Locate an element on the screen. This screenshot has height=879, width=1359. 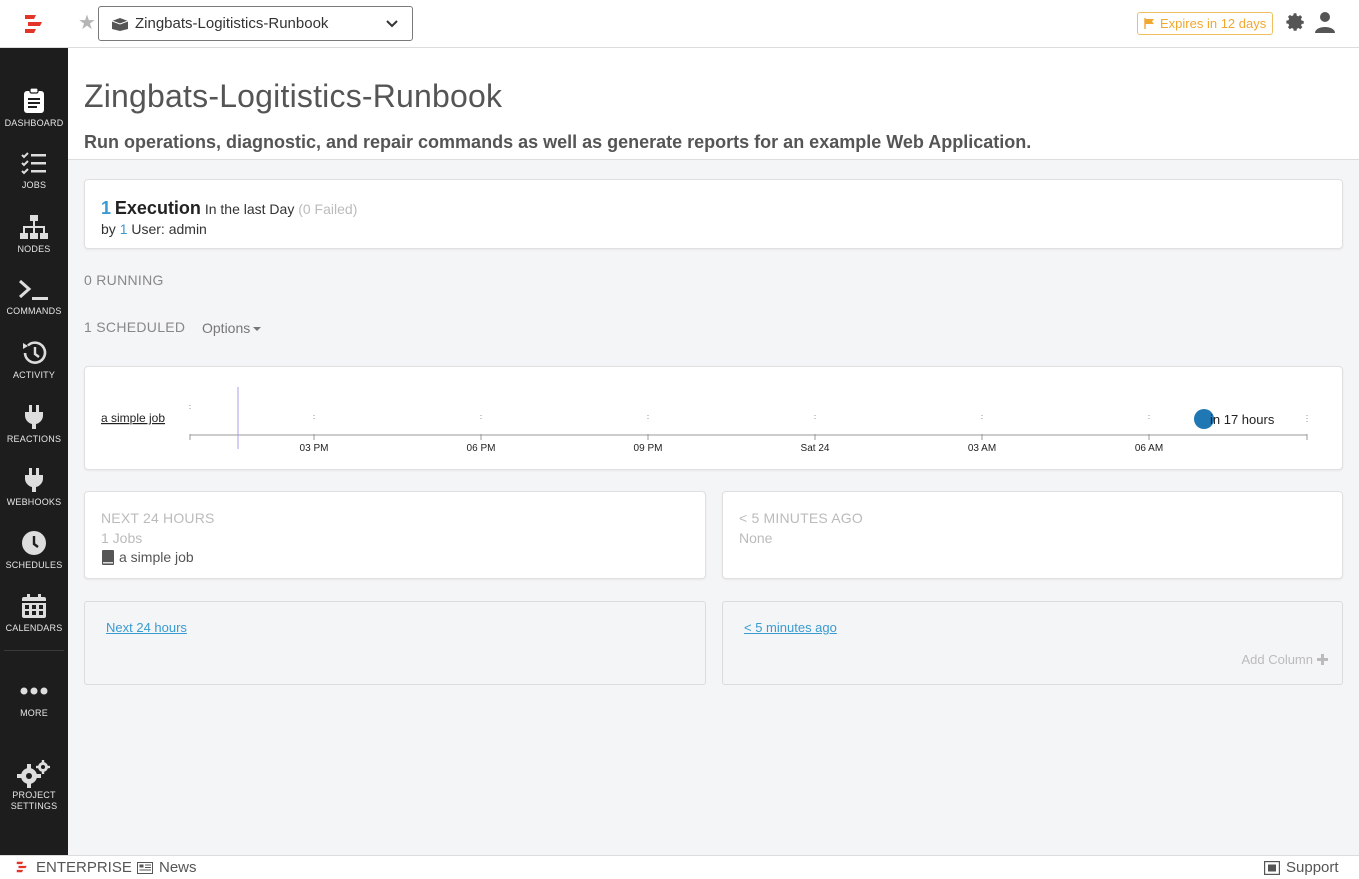
execution-by-label: by is located at coordinates (108, 229).